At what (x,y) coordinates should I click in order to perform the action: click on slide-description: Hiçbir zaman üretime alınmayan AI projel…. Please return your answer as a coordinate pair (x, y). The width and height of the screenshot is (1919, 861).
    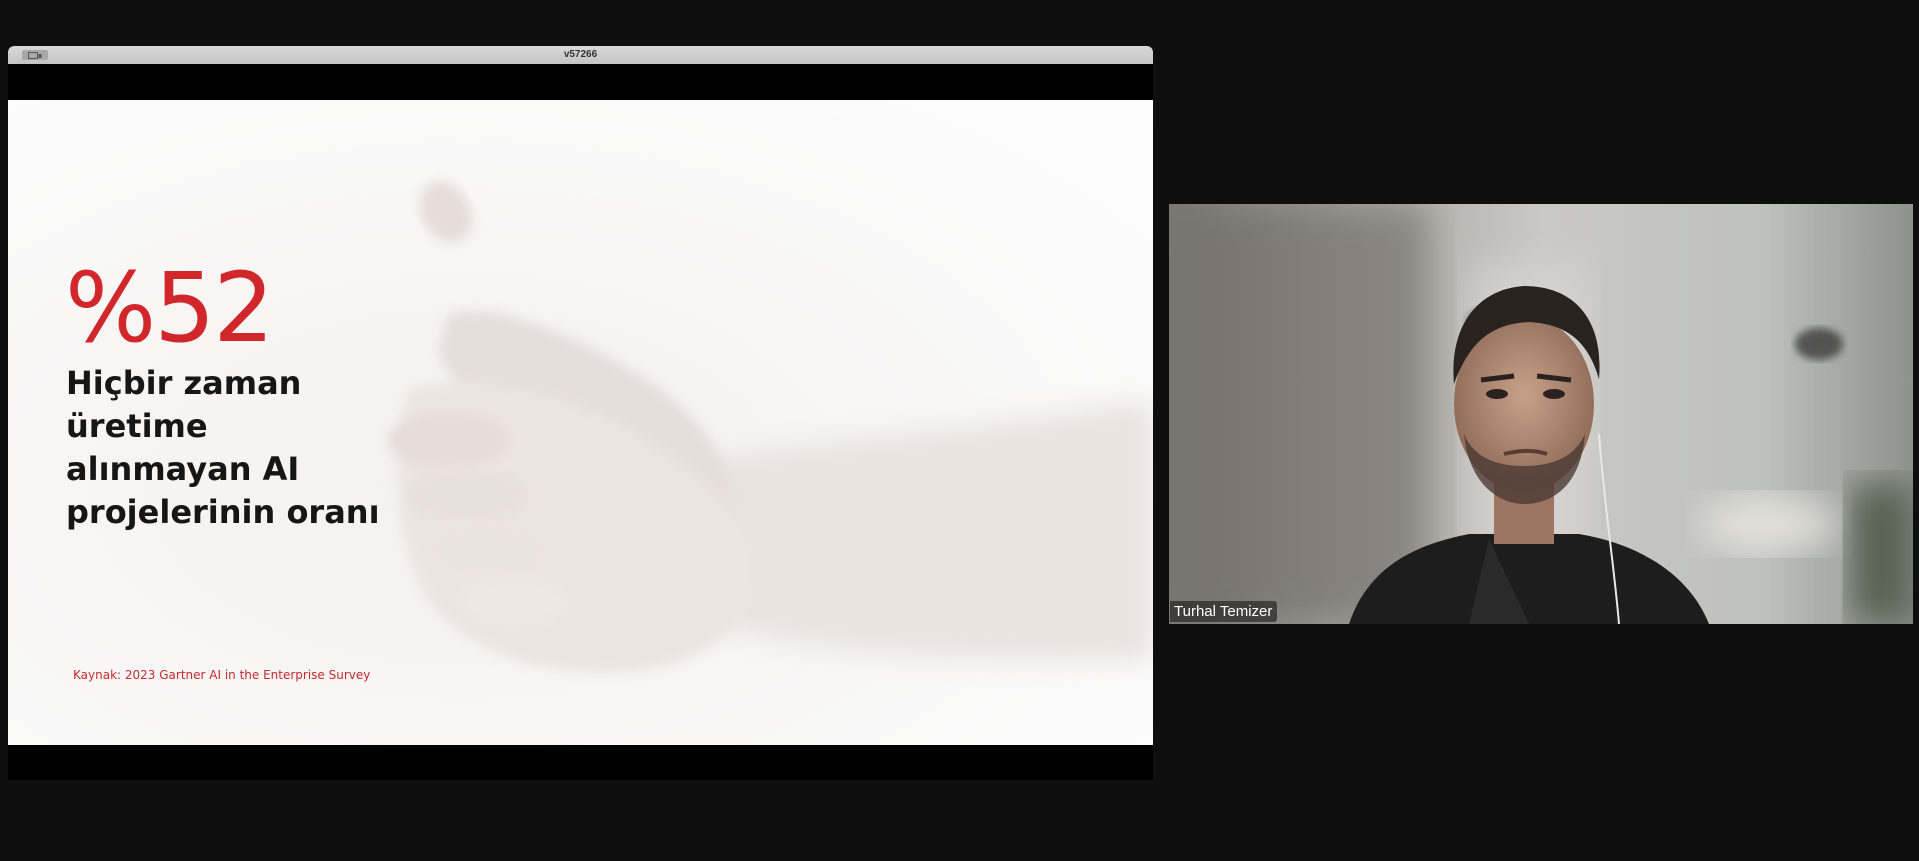
    Looking at the image, I should click on (236, 448).